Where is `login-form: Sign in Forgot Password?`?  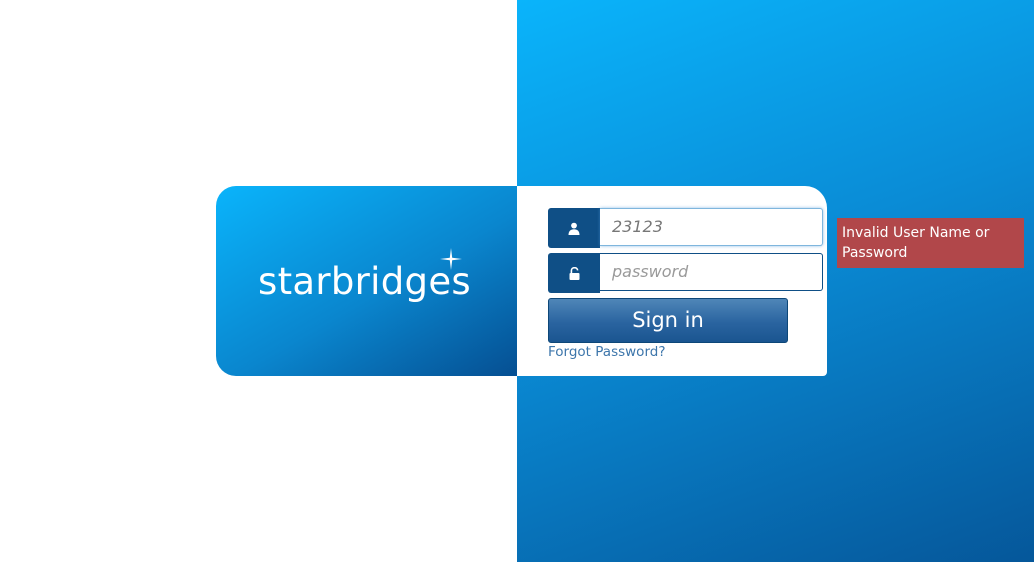
login-form: Sign in Forgot Password? is located at coordinates (672, 281).